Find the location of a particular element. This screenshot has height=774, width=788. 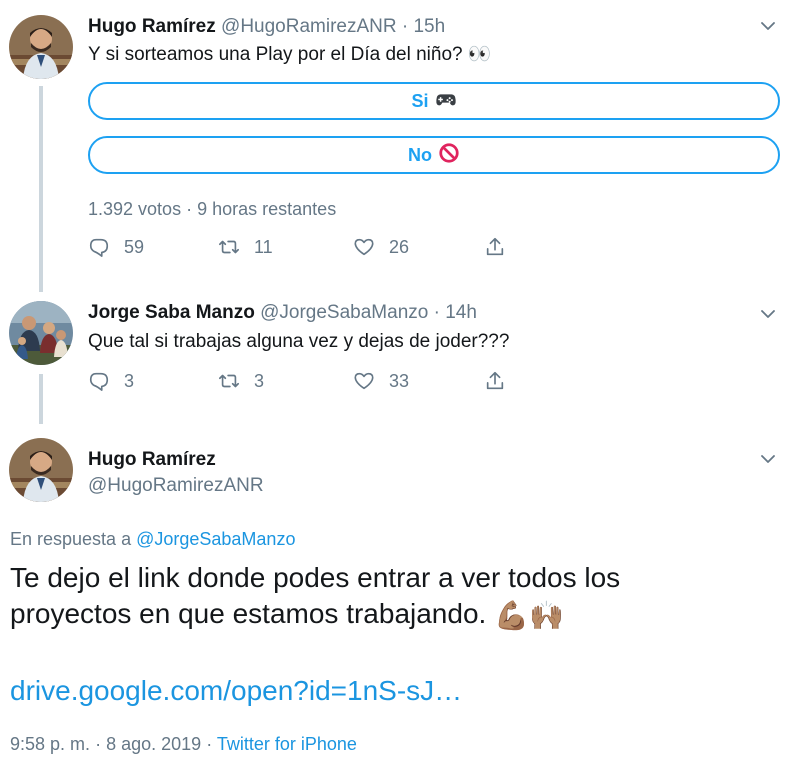

tweet2-actions: 3 3 33 is located at coordinates (308, 382).